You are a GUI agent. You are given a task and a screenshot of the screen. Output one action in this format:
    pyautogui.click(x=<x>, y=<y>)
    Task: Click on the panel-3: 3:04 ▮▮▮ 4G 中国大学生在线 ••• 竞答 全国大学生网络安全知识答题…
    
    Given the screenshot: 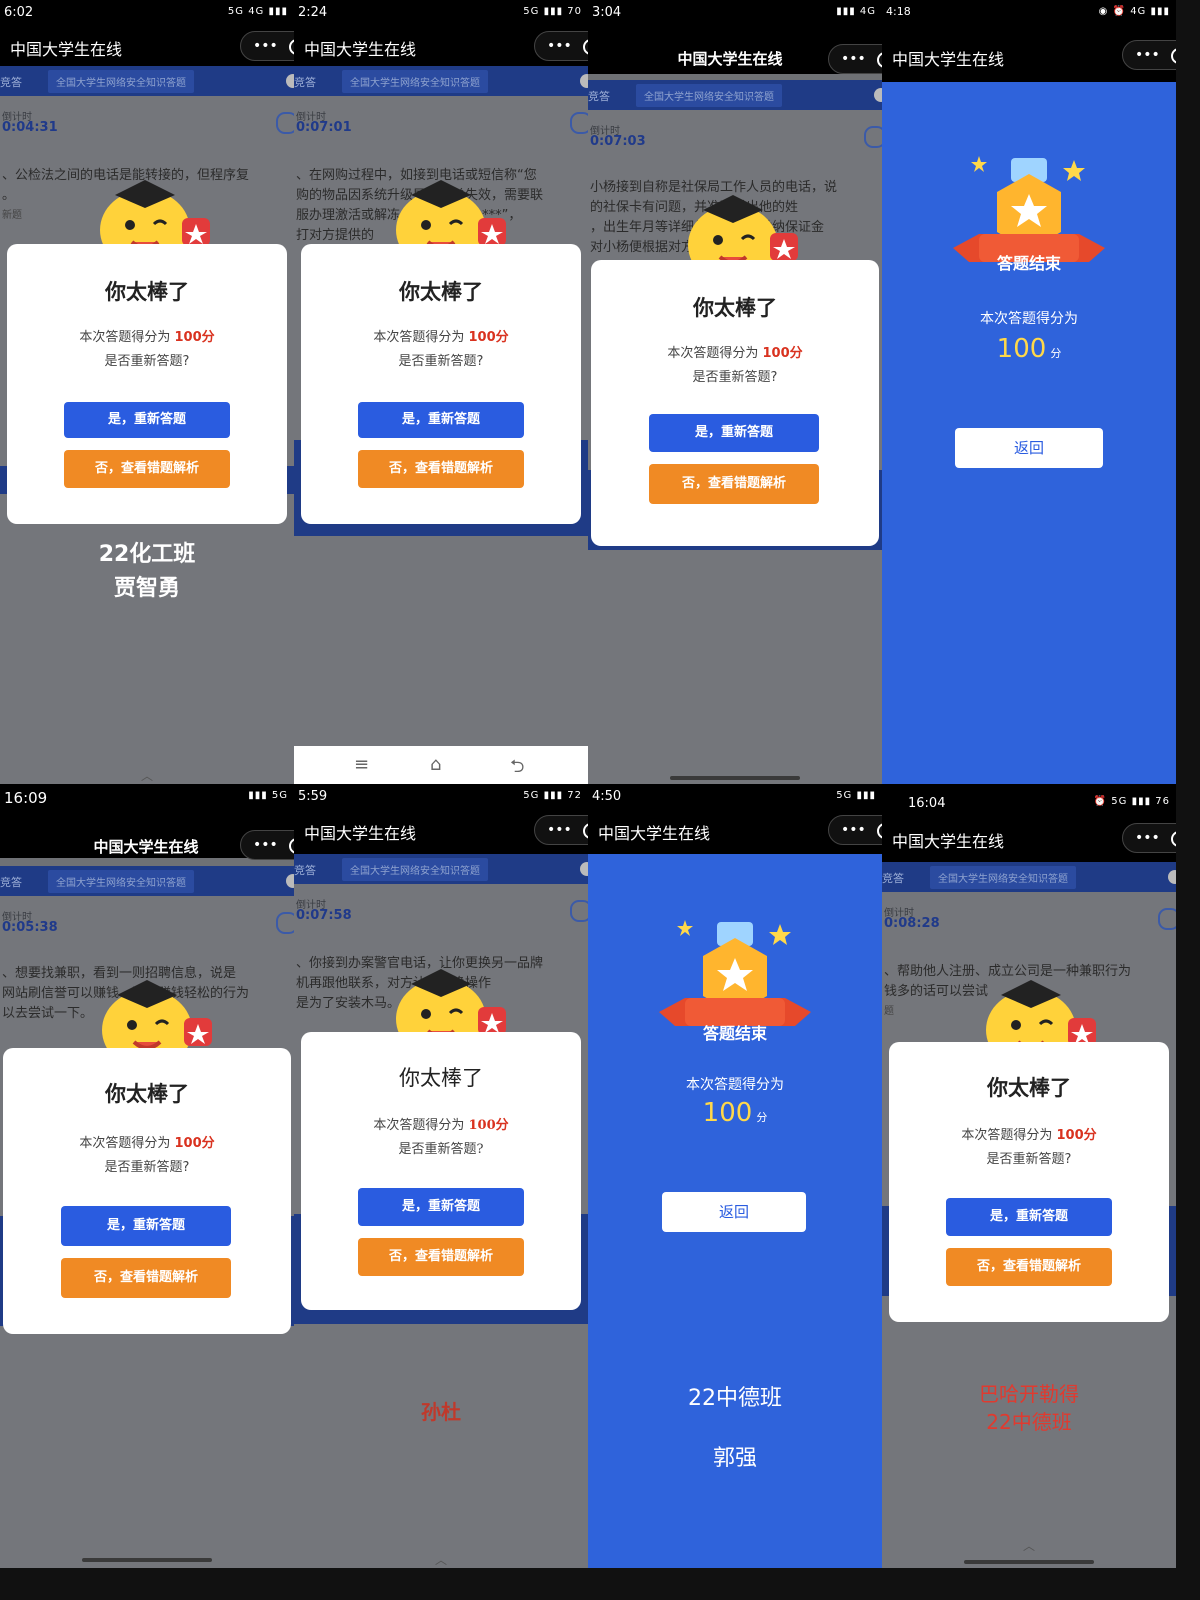 What is the action you would take?
    pyautogui.click(x=735, y=392)
    